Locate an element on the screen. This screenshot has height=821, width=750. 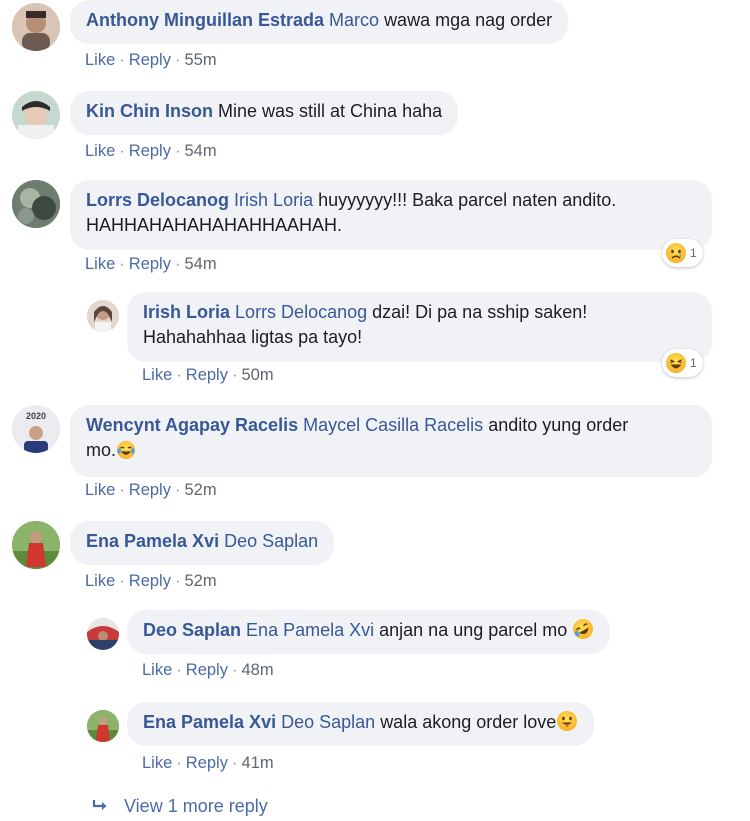
mention-link: Maycel Casilla Racelis is located at coordinates (393, 425).